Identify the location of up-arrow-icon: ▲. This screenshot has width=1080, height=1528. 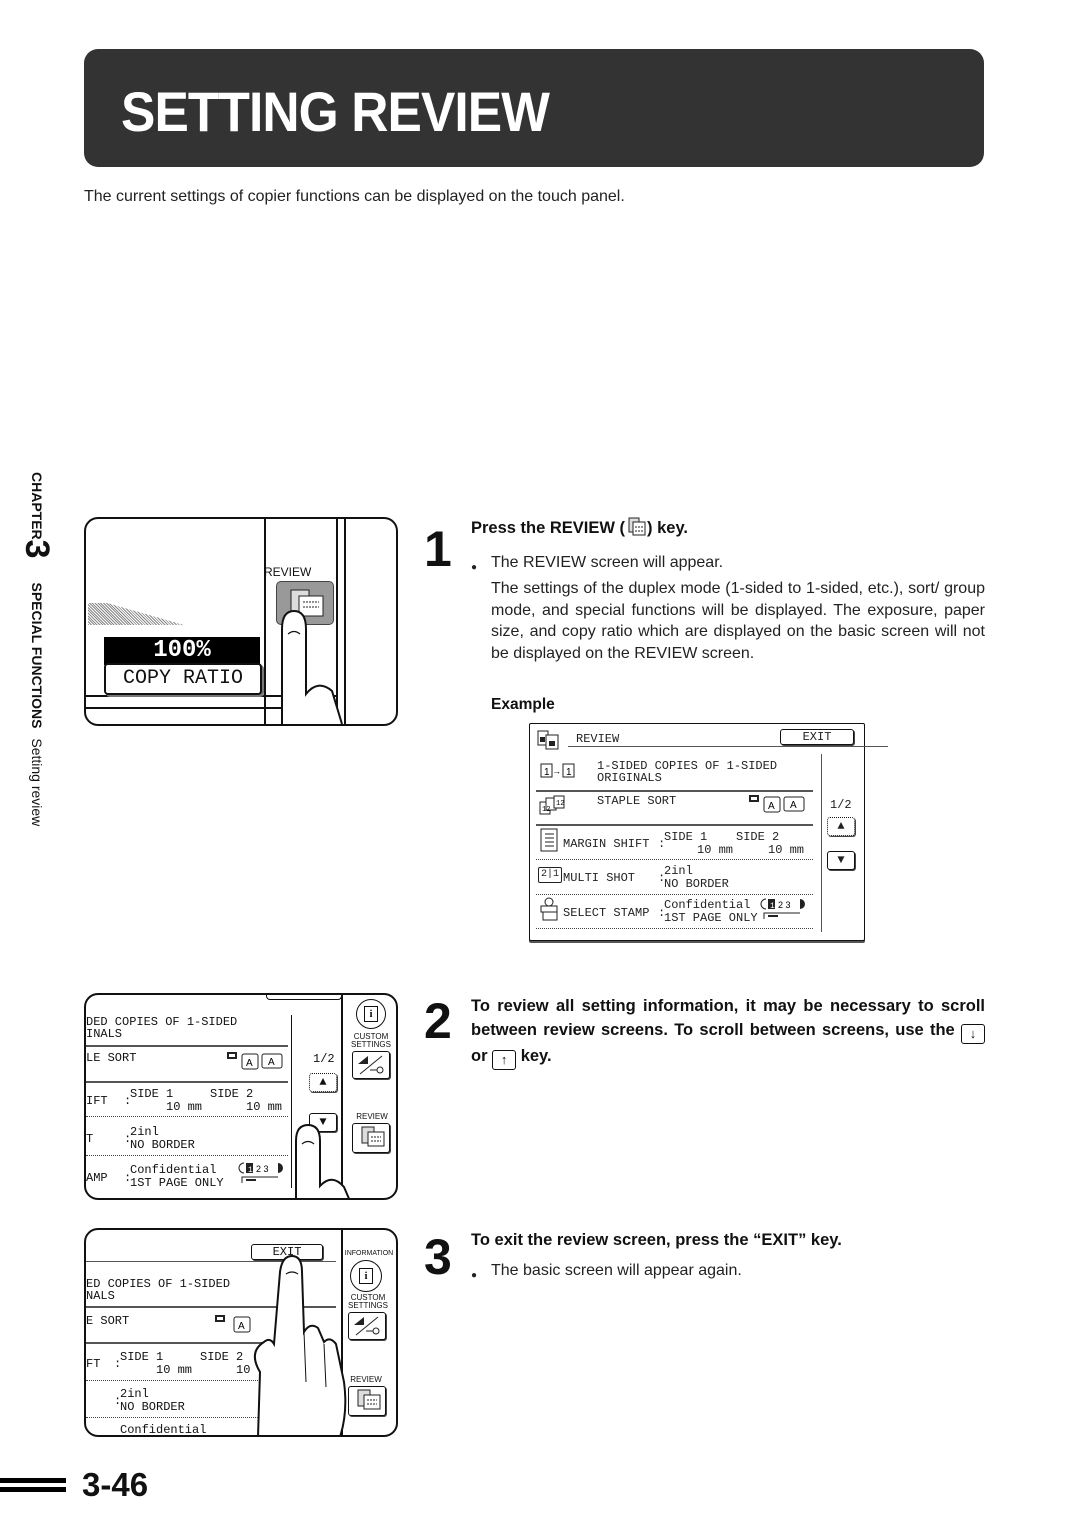
(841, 826).